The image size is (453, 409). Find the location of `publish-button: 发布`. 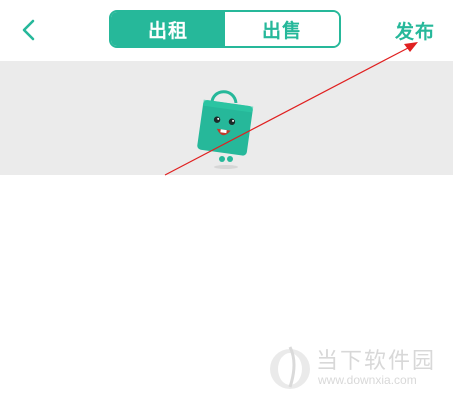

publish-button: 发布 is located at coordinates (415, 30).